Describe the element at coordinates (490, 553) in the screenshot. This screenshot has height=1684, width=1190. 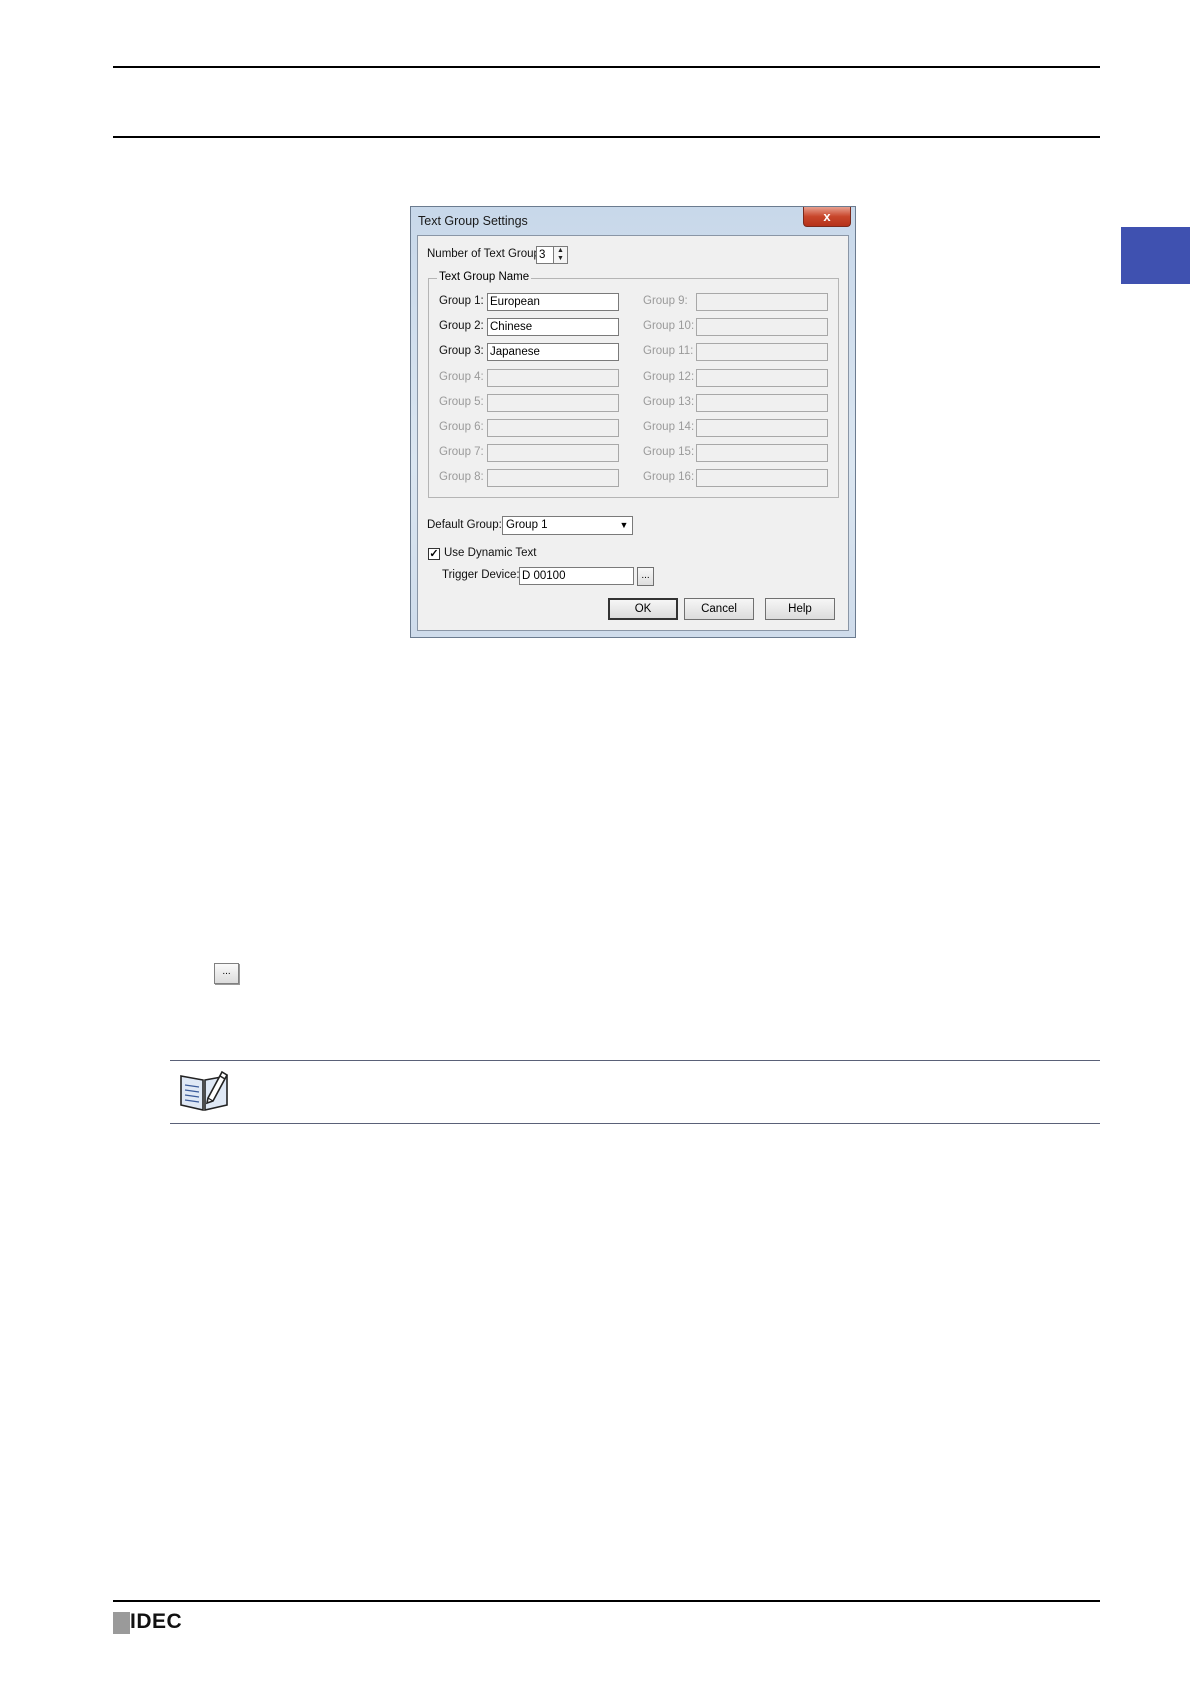
I see `use-dynamic-text-label: Use Dynamic Text` at that location.